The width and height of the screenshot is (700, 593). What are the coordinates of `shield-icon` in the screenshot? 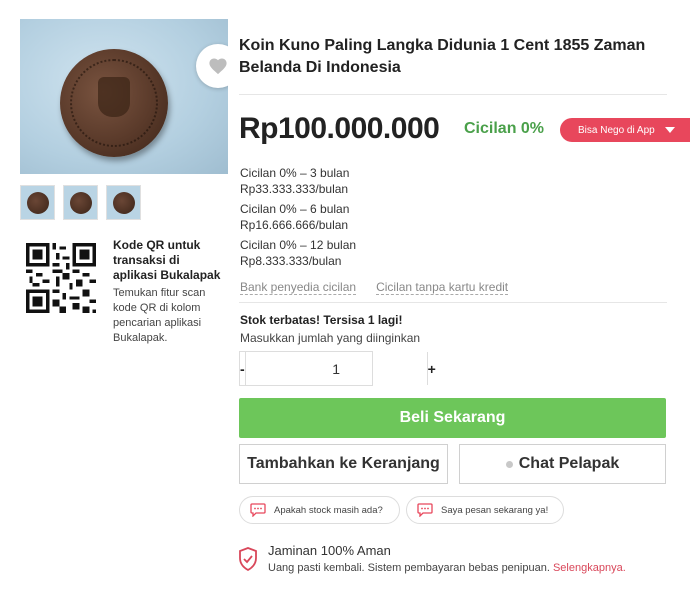 It's located at (248, 559).